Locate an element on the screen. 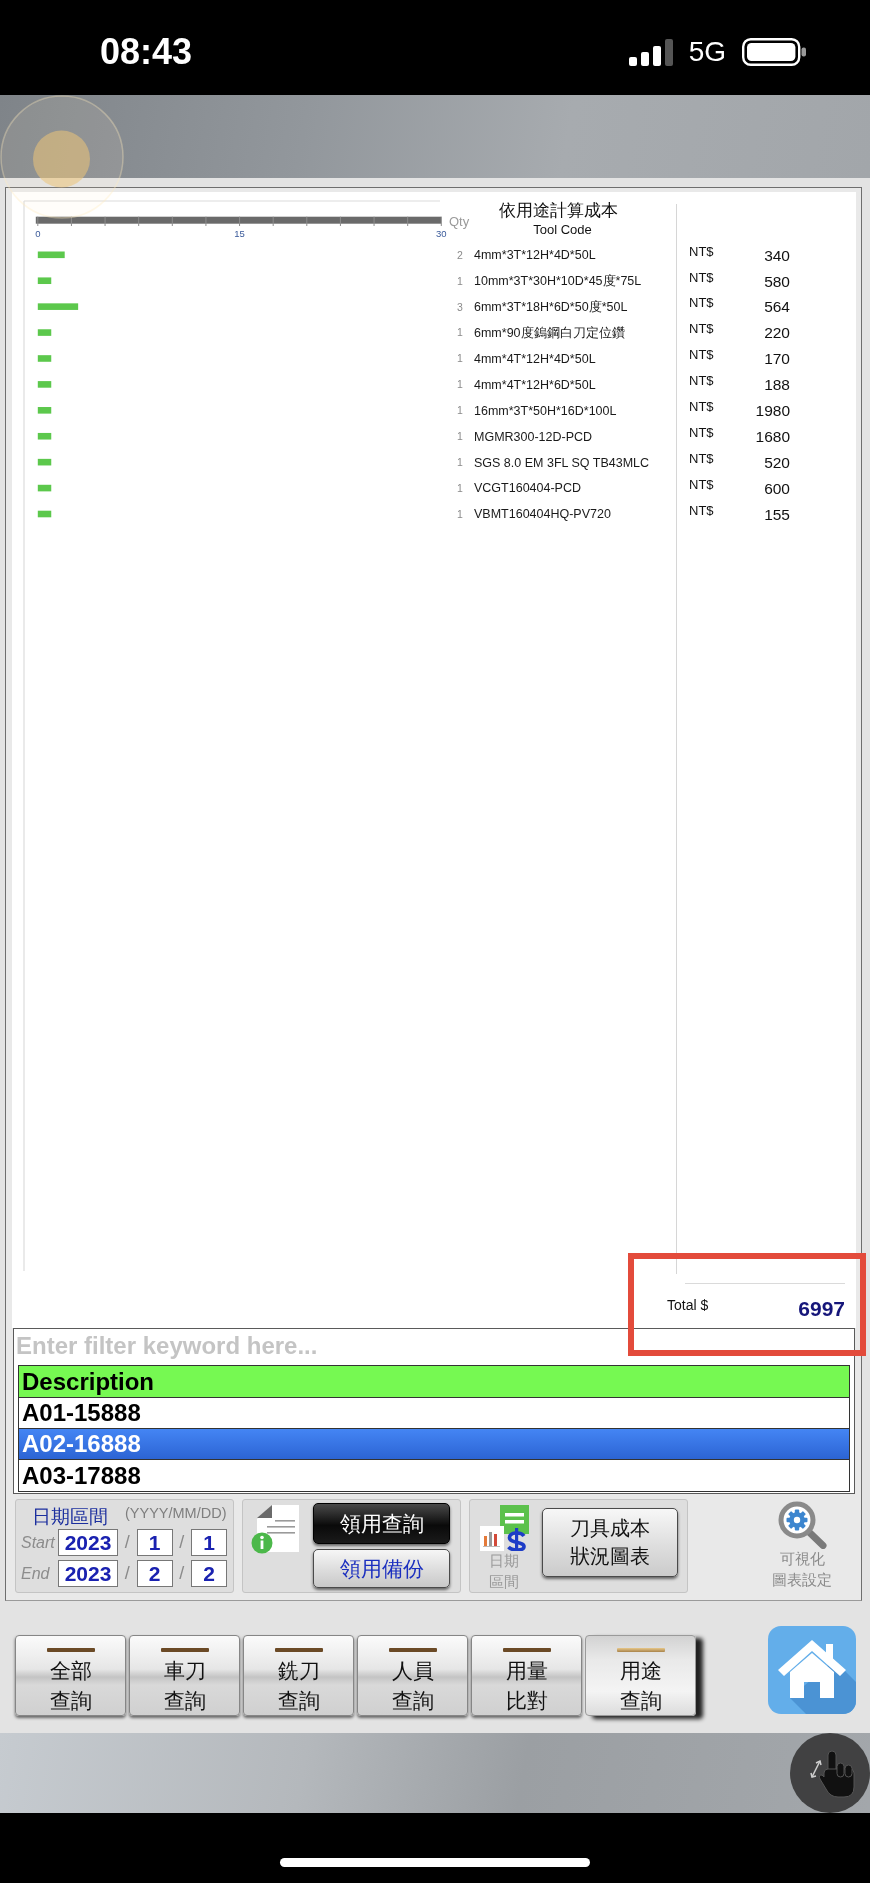 The height and width of the screenshot is (1883, 870). category-label: 4mm*4T*12H*4D*50L is located at coordinates (535, 358).